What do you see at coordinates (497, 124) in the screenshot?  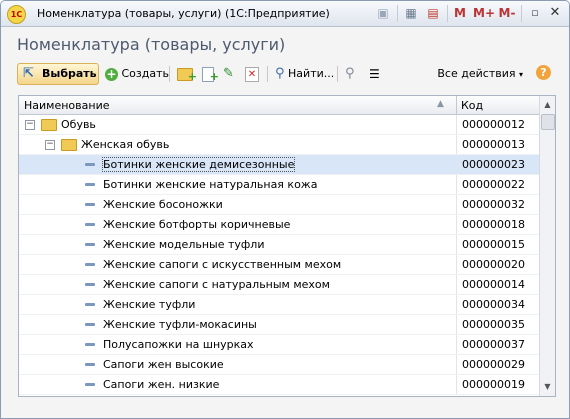 I see `code-cell: 000000012` at bounding box center [497, 124].